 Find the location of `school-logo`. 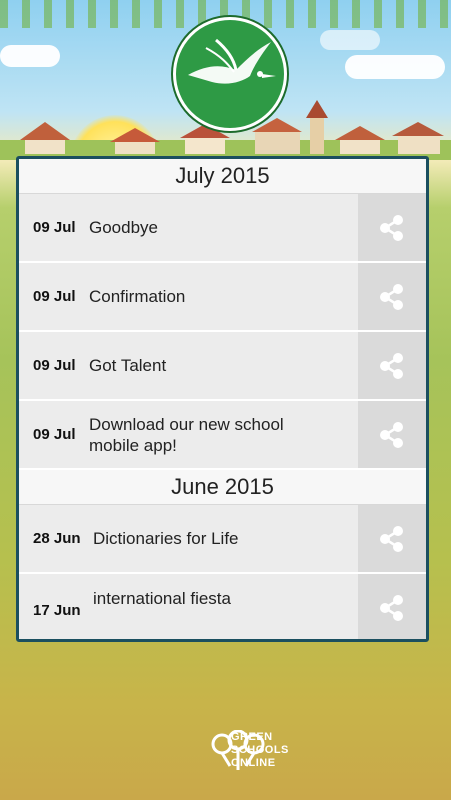

school-logo is located at coordinates (230, 74).